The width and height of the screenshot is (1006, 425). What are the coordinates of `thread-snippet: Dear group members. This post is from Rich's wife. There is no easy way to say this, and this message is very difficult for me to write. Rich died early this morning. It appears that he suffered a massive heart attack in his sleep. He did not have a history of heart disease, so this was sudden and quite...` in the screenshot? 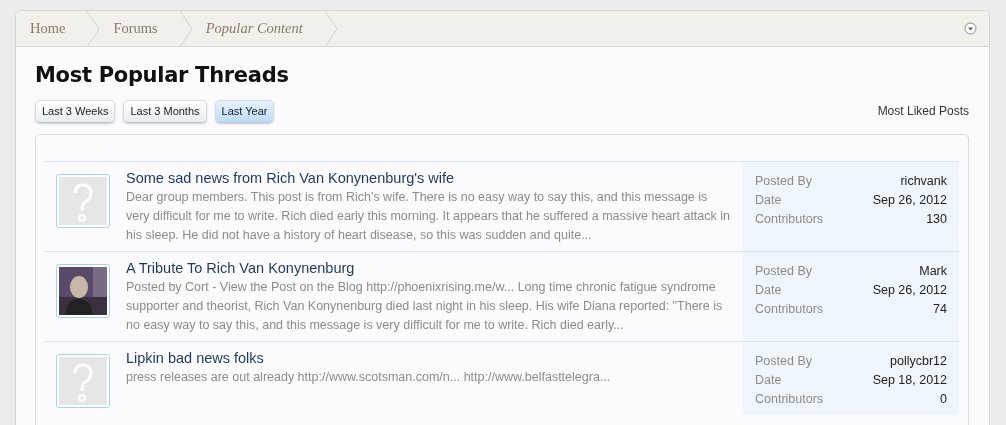 It's located at (428, 216).